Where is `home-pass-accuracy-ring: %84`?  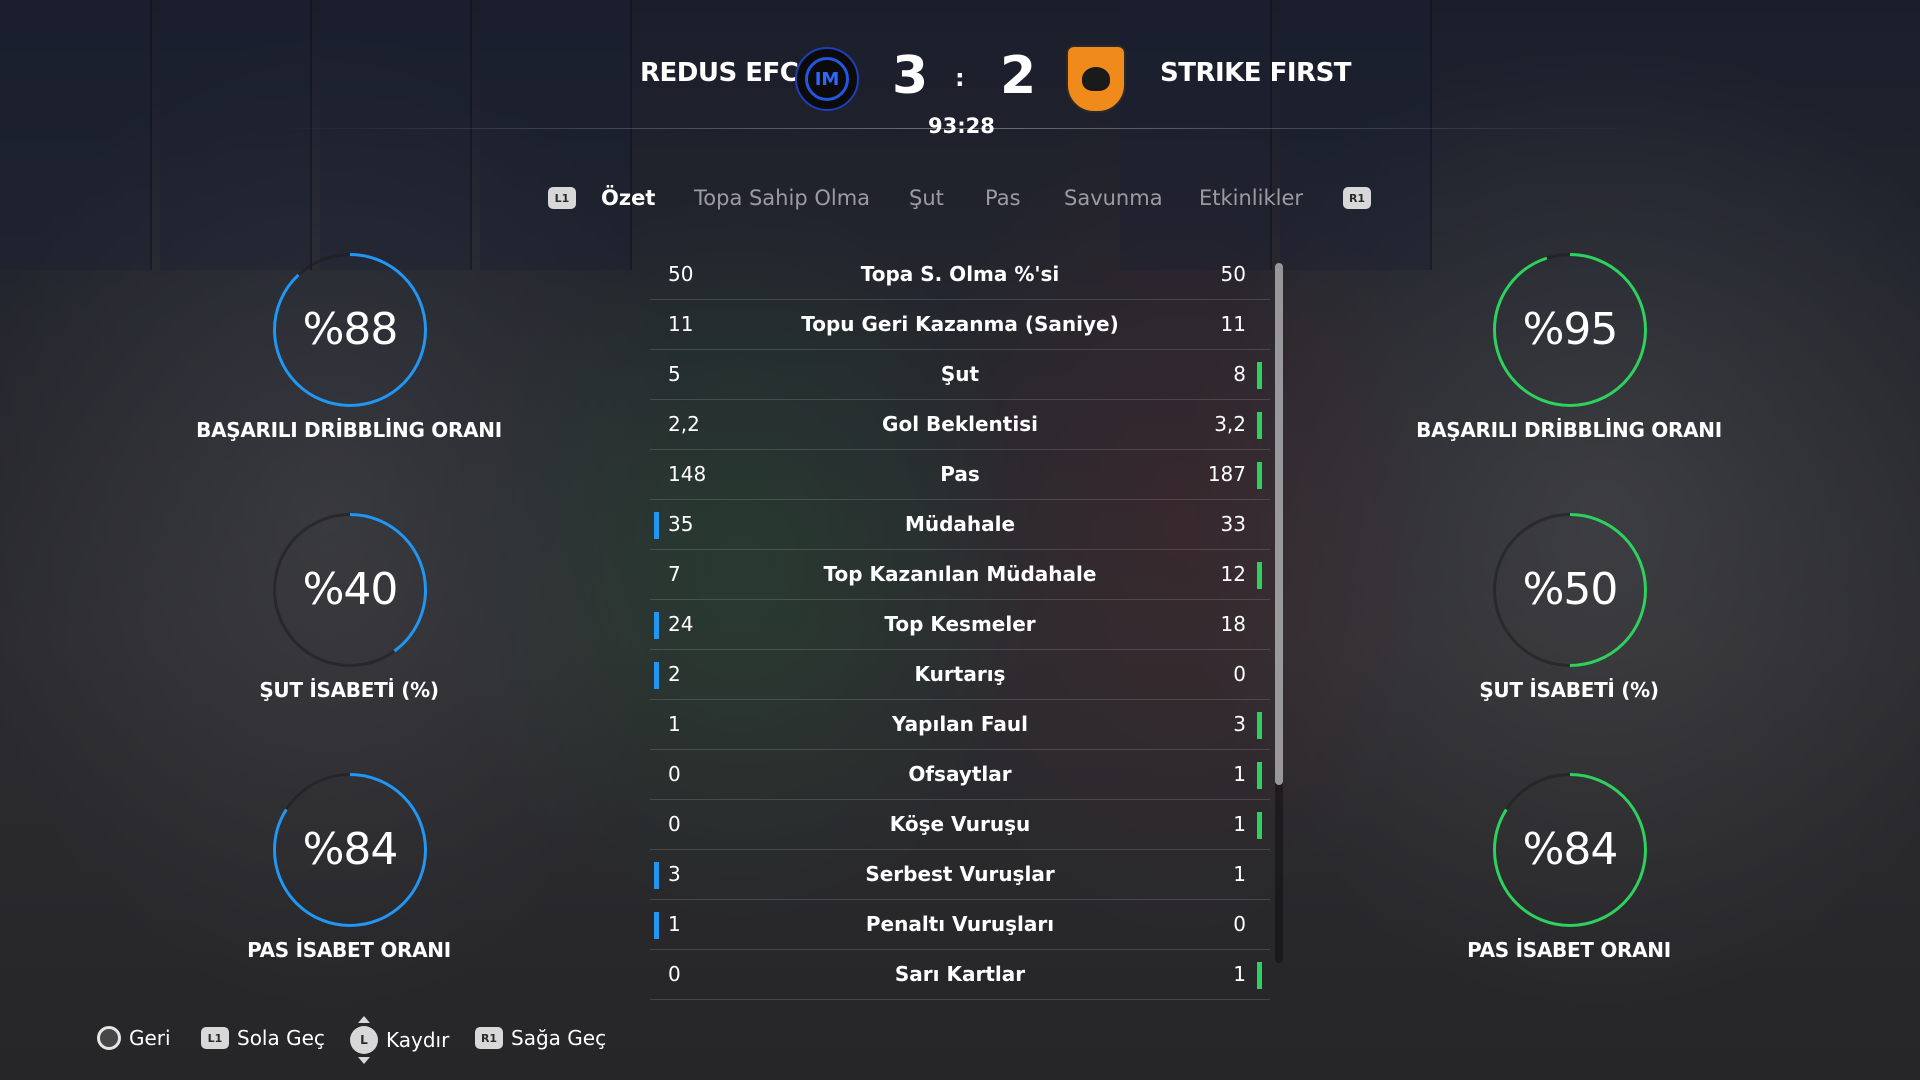 home-pass-accuracy-ring: %84 is located at coordinates (350, 850).